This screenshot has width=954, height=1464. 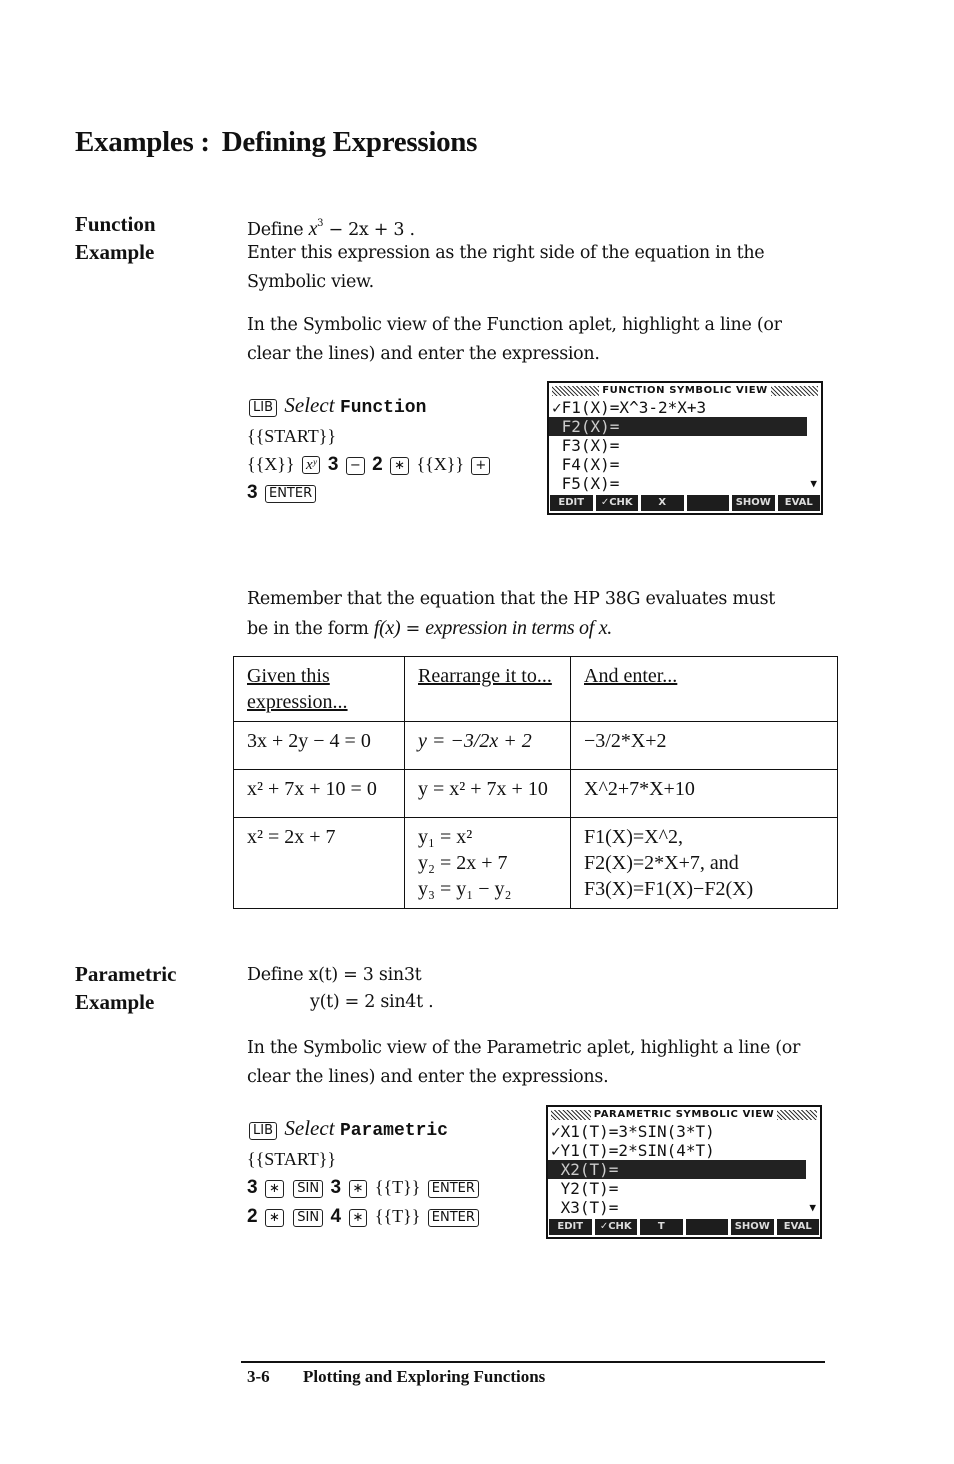 What do you see at coordinates (424, 1376) in the screenshot?
I see `chapter-title: Plotting and Exploring Functions` at bounding box center [424, 1376].